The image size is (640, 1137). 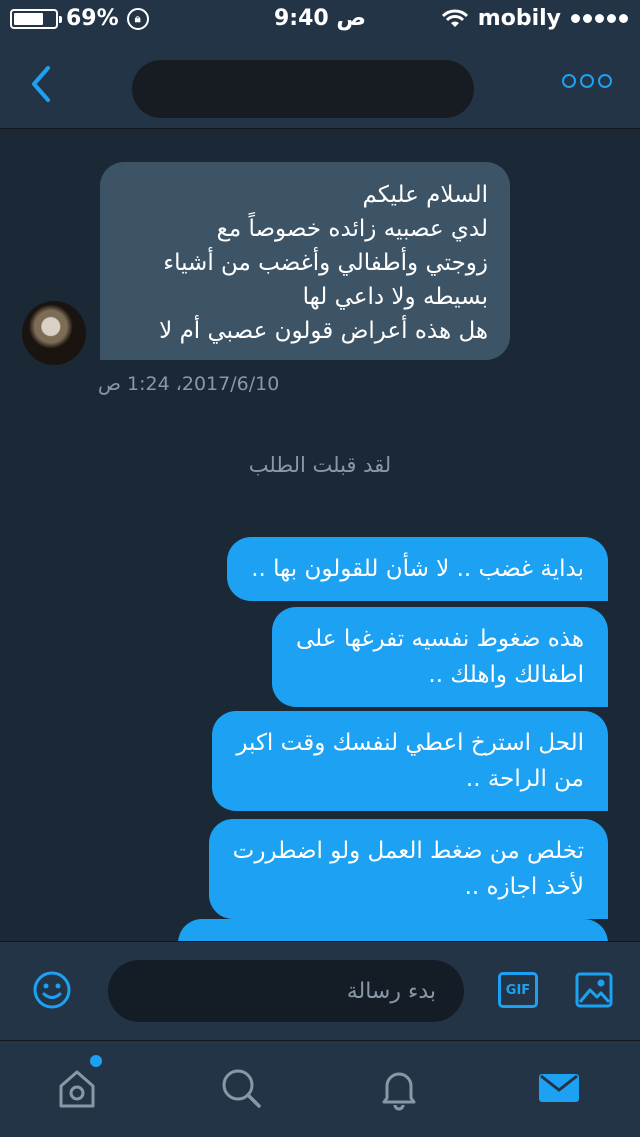 I want to click on conversation-header, so click(x=320, y=84).